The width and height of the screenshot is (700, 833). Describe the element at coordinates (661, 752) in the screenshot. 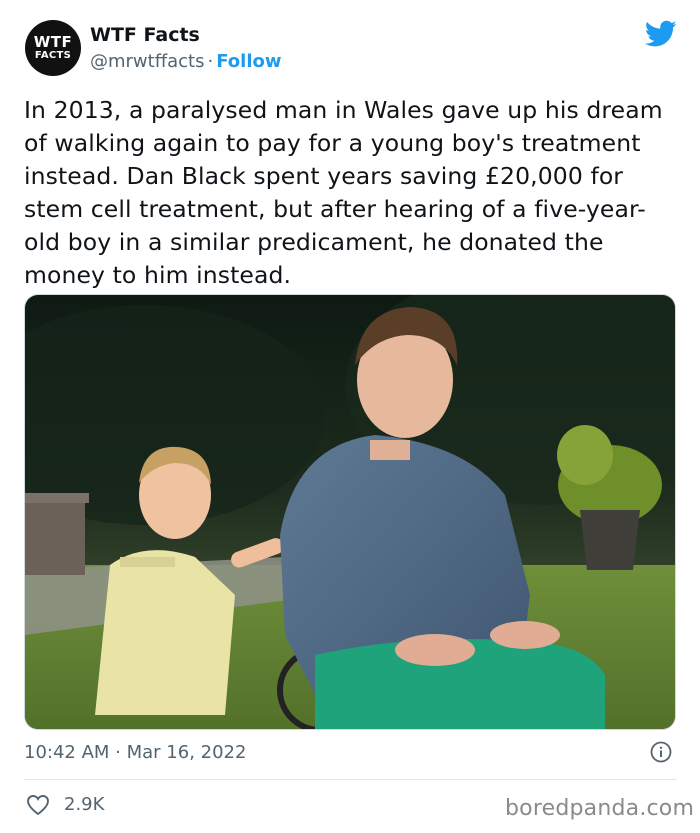

I see `info-icon` at that location.